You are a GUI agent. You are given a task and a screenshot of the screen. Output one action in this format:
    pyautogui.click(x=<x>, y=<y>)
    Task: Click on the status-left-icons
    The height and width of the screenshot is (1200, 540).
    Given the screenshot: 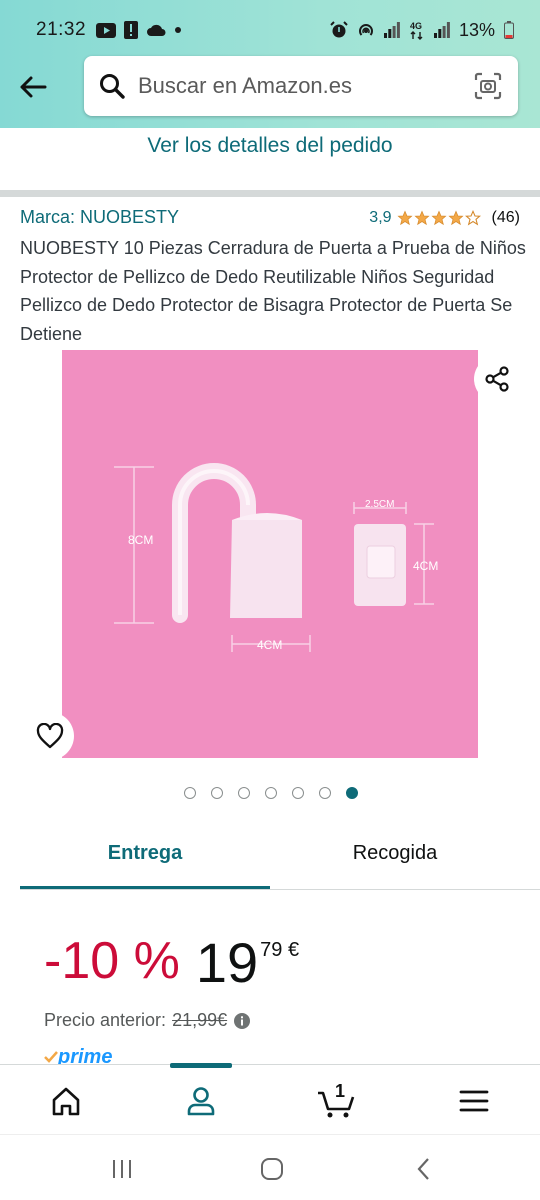 What is the action you would take?
    pyautogui.click(x=139, y=30)
    